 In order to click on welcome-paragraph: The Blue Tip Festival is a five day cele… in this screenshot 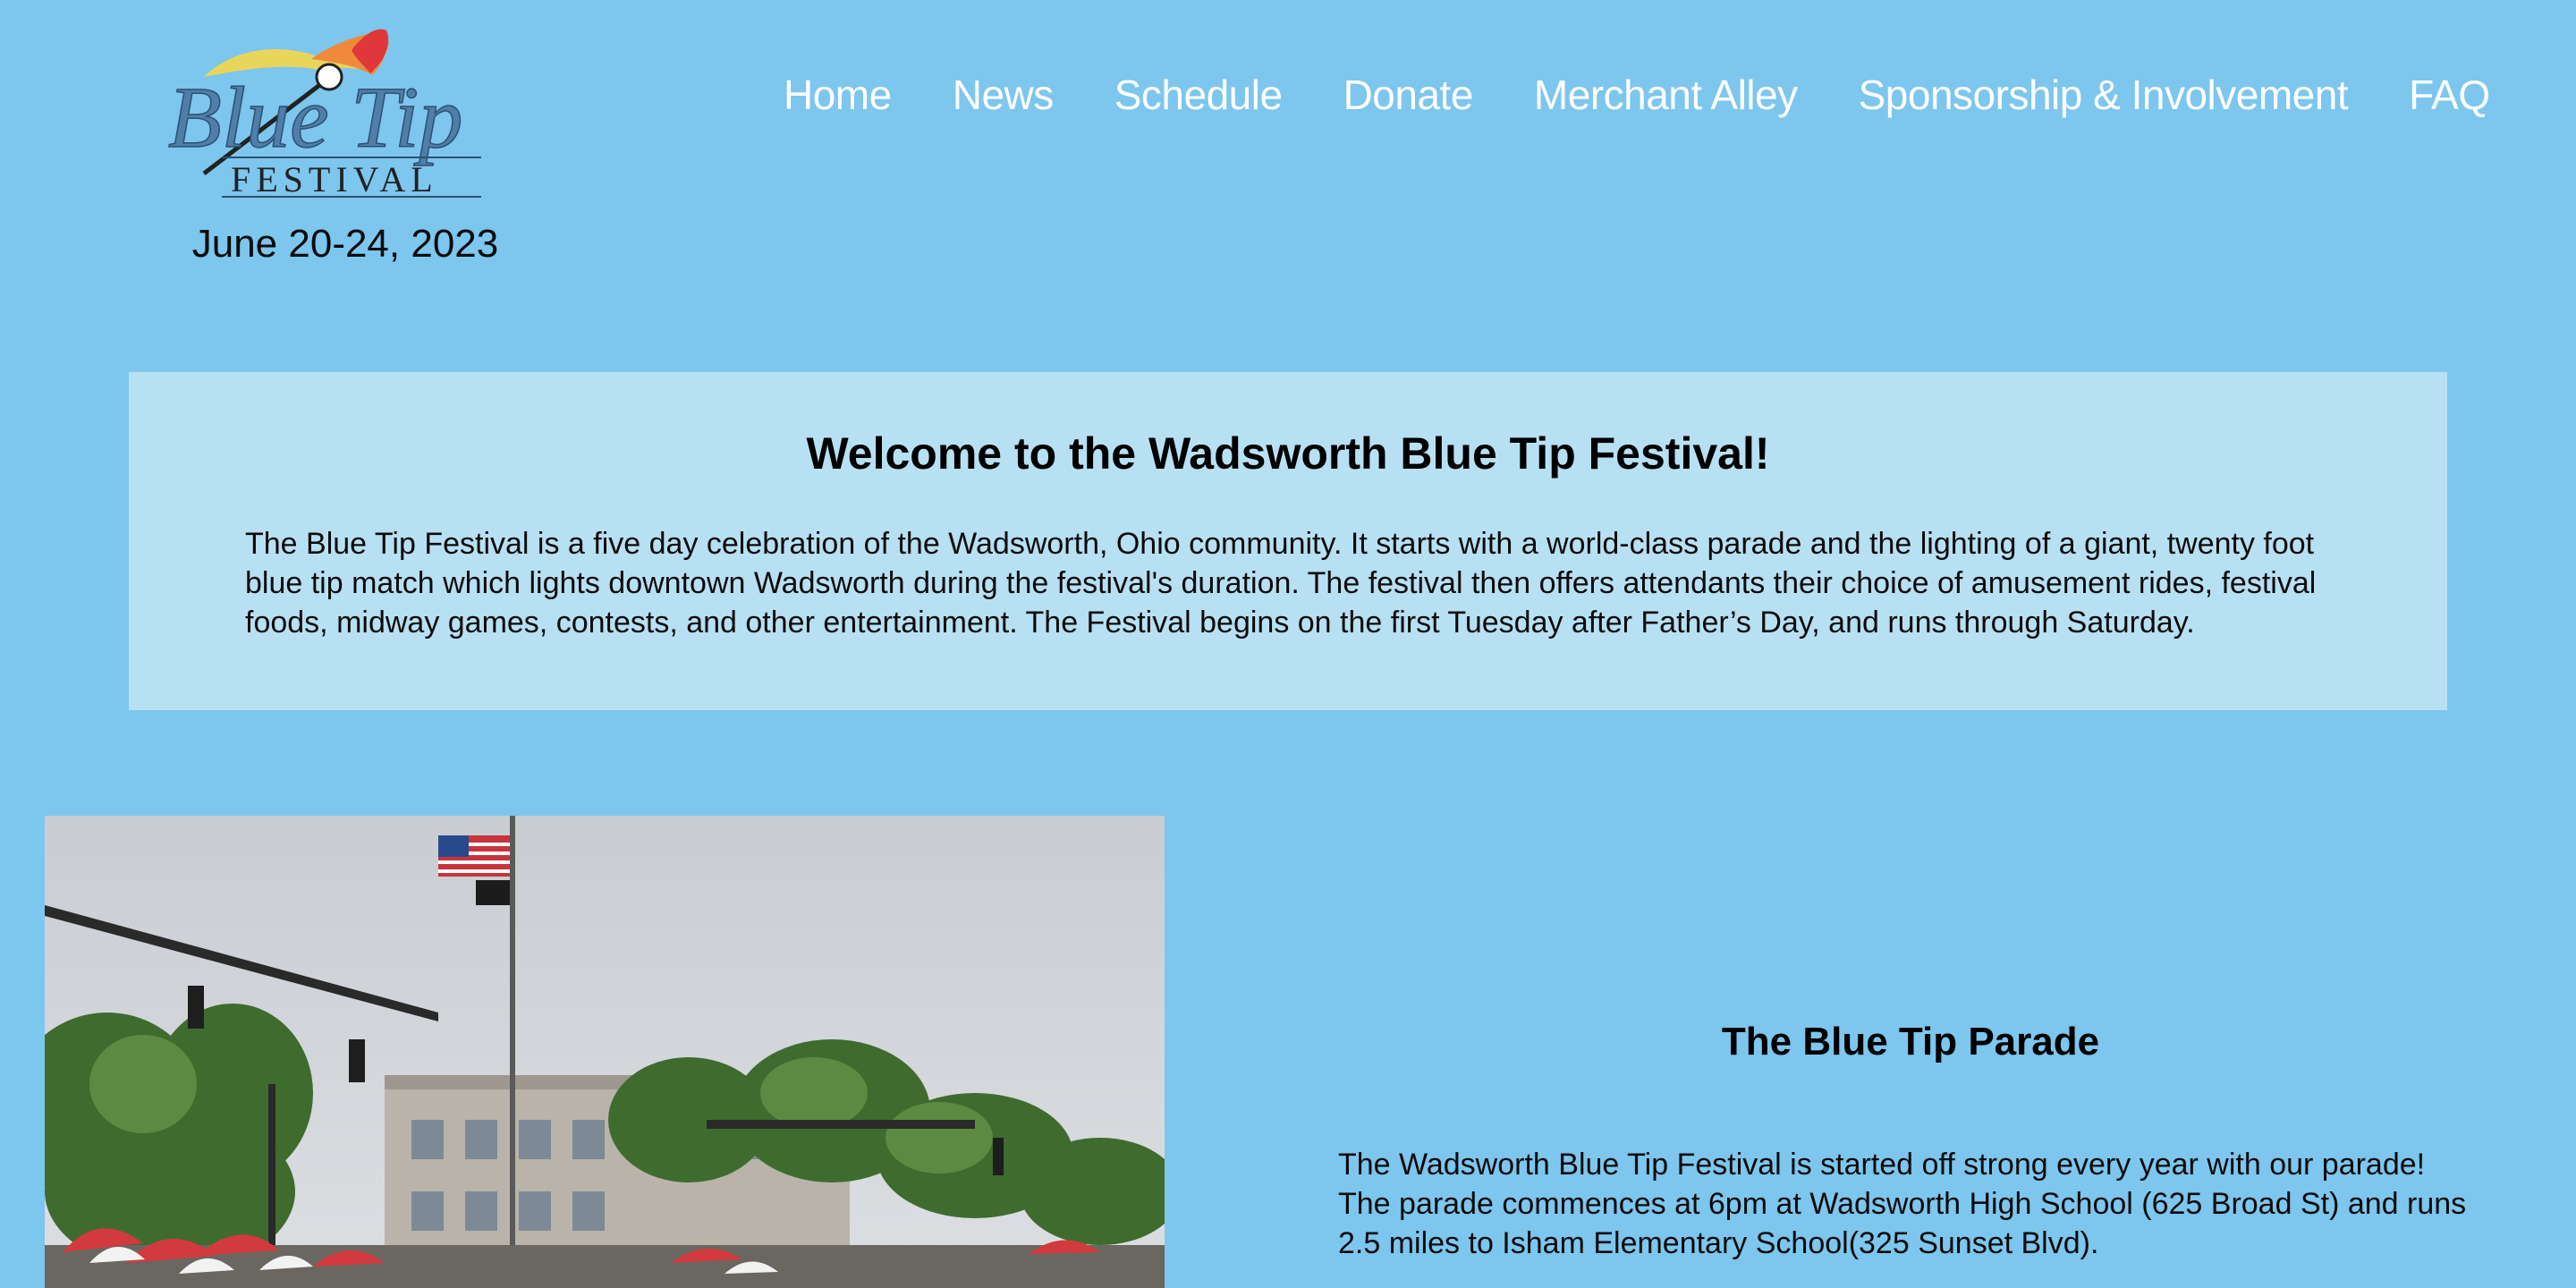, I will do `click(1281, 583)`.